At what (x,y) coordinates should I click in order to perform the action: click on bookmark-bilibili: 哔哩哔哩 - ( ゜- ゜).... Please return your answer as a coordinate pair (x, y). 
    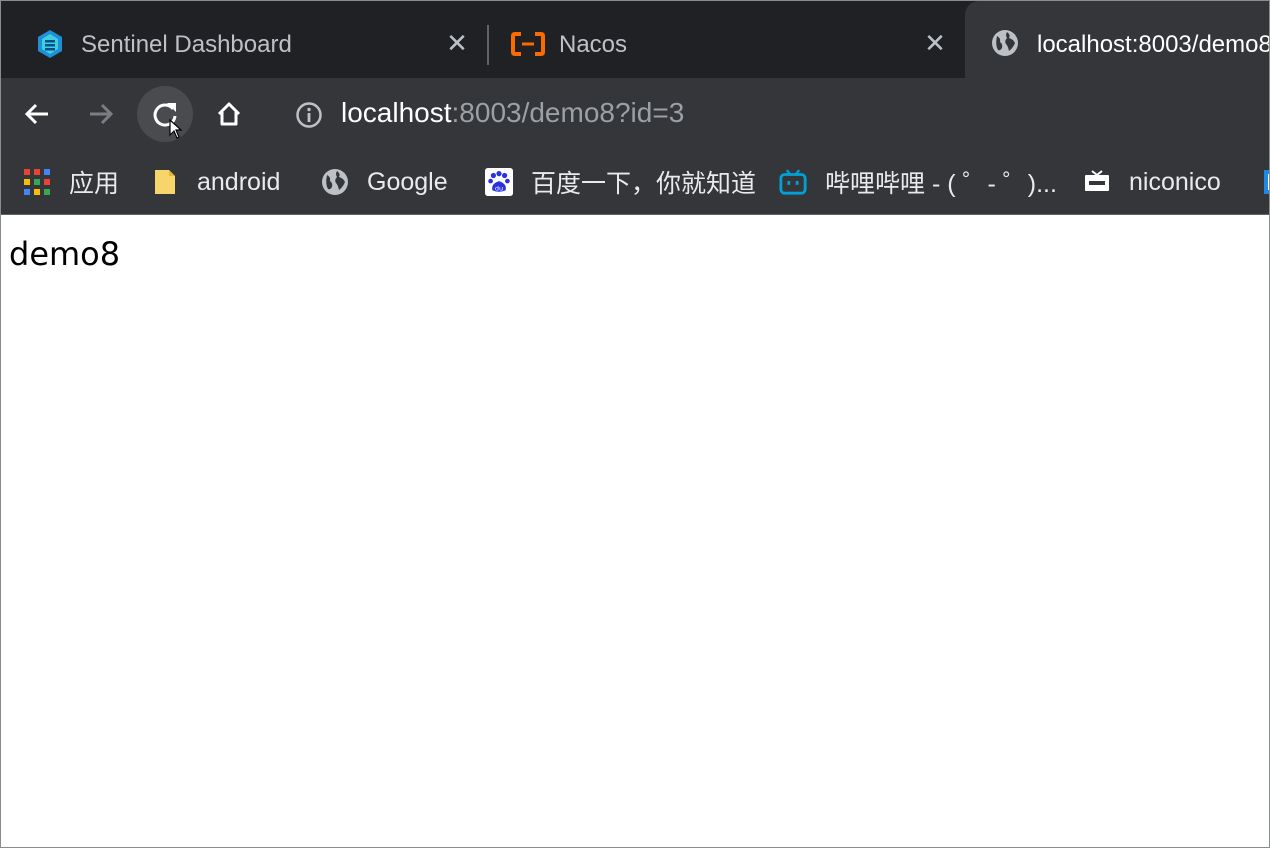
    Looking at the image, I should click on (918, 182).